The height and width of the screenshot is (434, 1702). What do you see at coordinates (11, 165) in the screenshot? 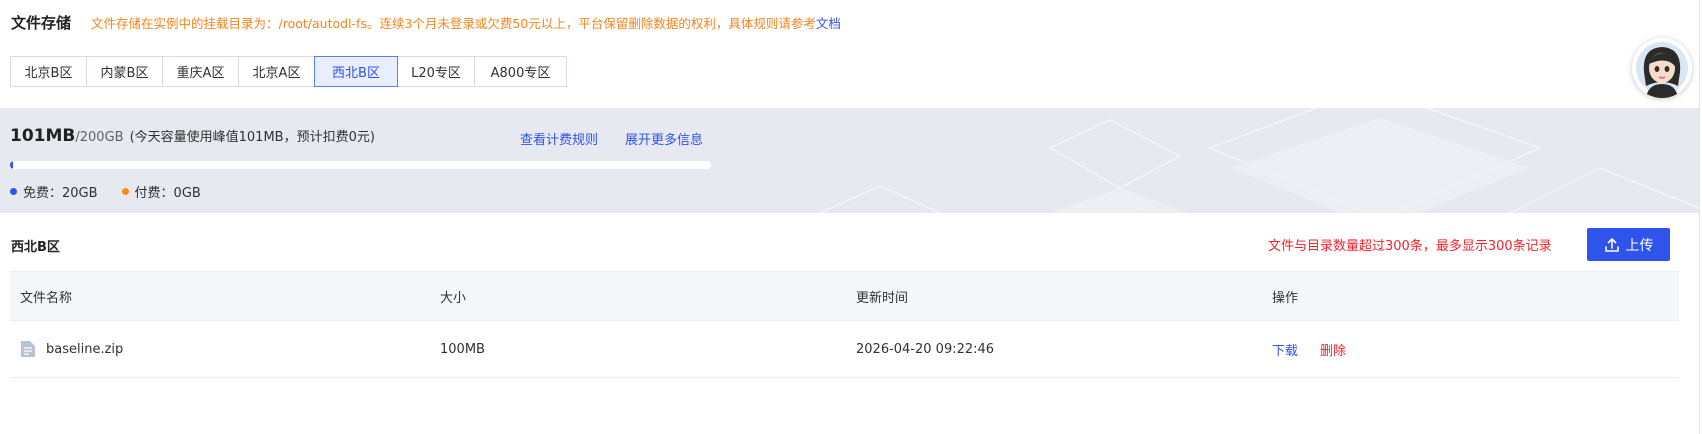
I see `usage-progress-fill` at bounding box center [11, 165].